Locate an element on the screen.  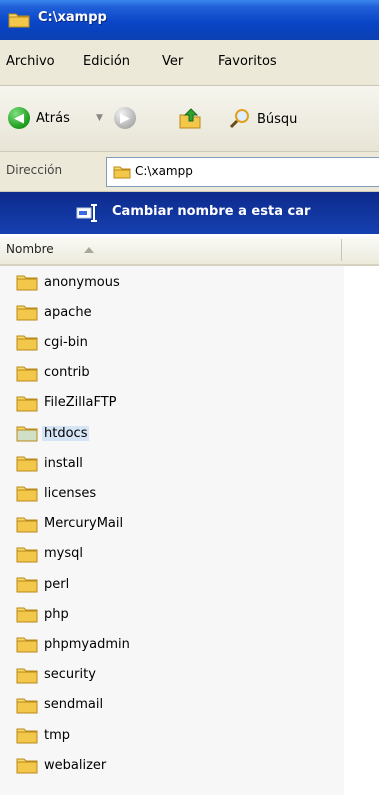
menu-edicion: Edición is located at coordinates (106, 61).